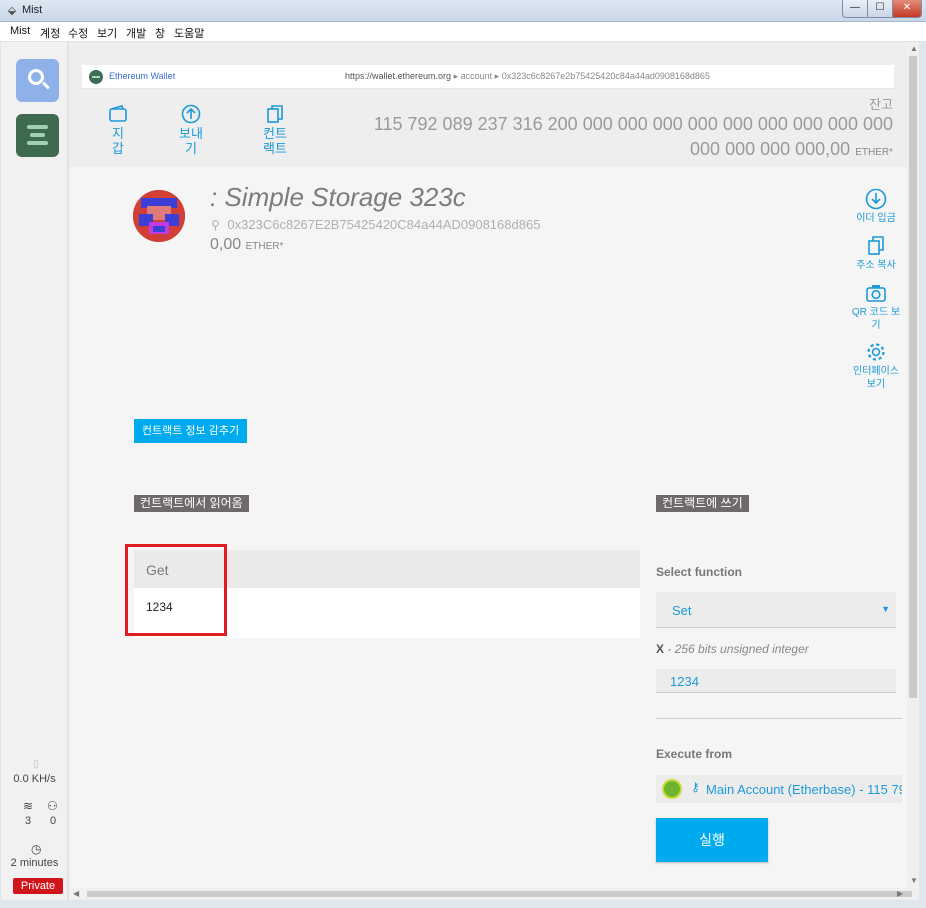  What do you see at coordinates (190, 431) in the screenshot?
I see `hide-contract-info-button: 컨트랙트 정보 감추기` at bounding box center [190, 431].